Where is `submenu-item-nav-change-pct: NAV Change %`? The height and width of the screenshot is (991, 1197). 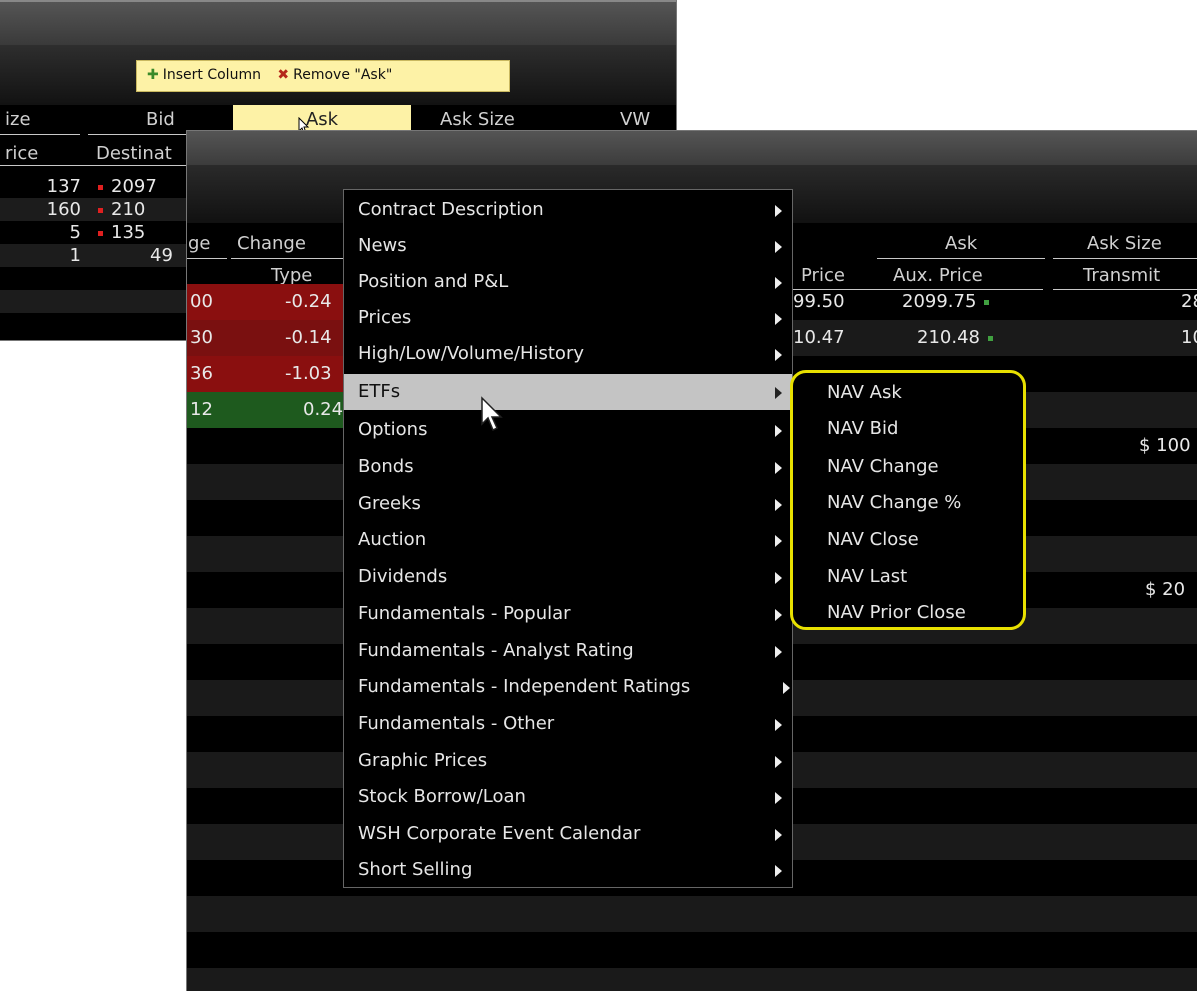 submenu-item-nav-change-pct: NAV Change % is located at coordinates (908, 503).